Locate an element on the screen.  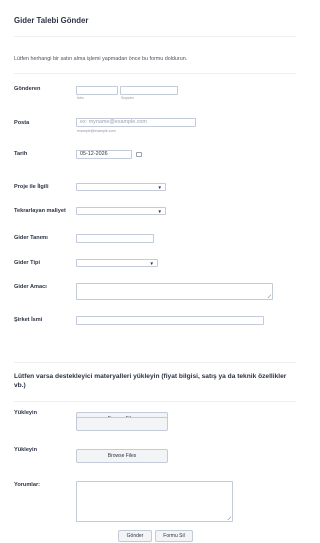
email-label: Posta is located at coordinates (22, 123).